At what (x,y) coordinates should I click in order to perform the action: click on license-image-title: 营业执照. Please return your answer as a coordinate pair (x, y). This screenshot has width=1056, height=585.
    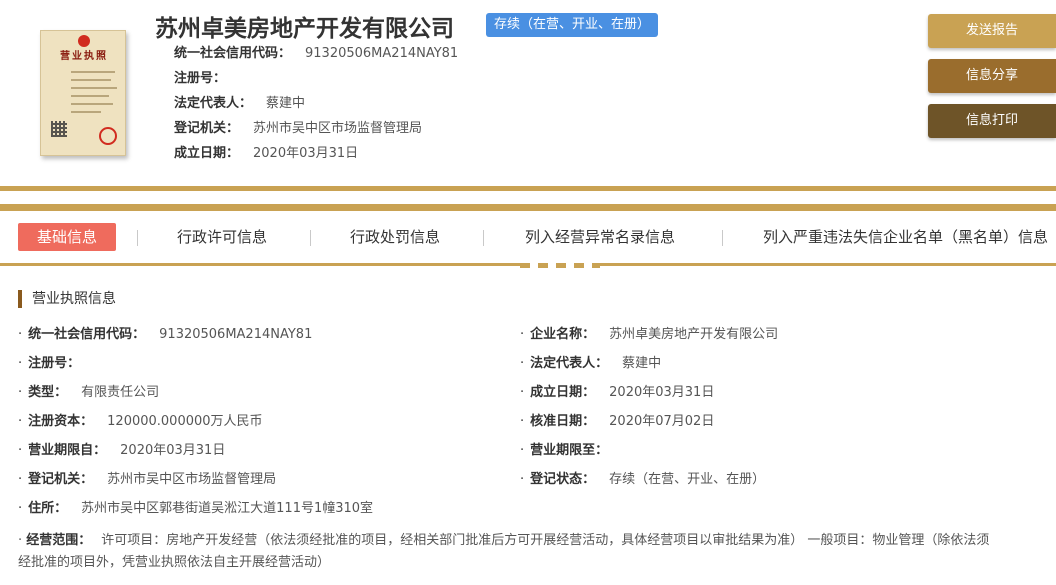
    Looking at the image, I should click on (84, 56).